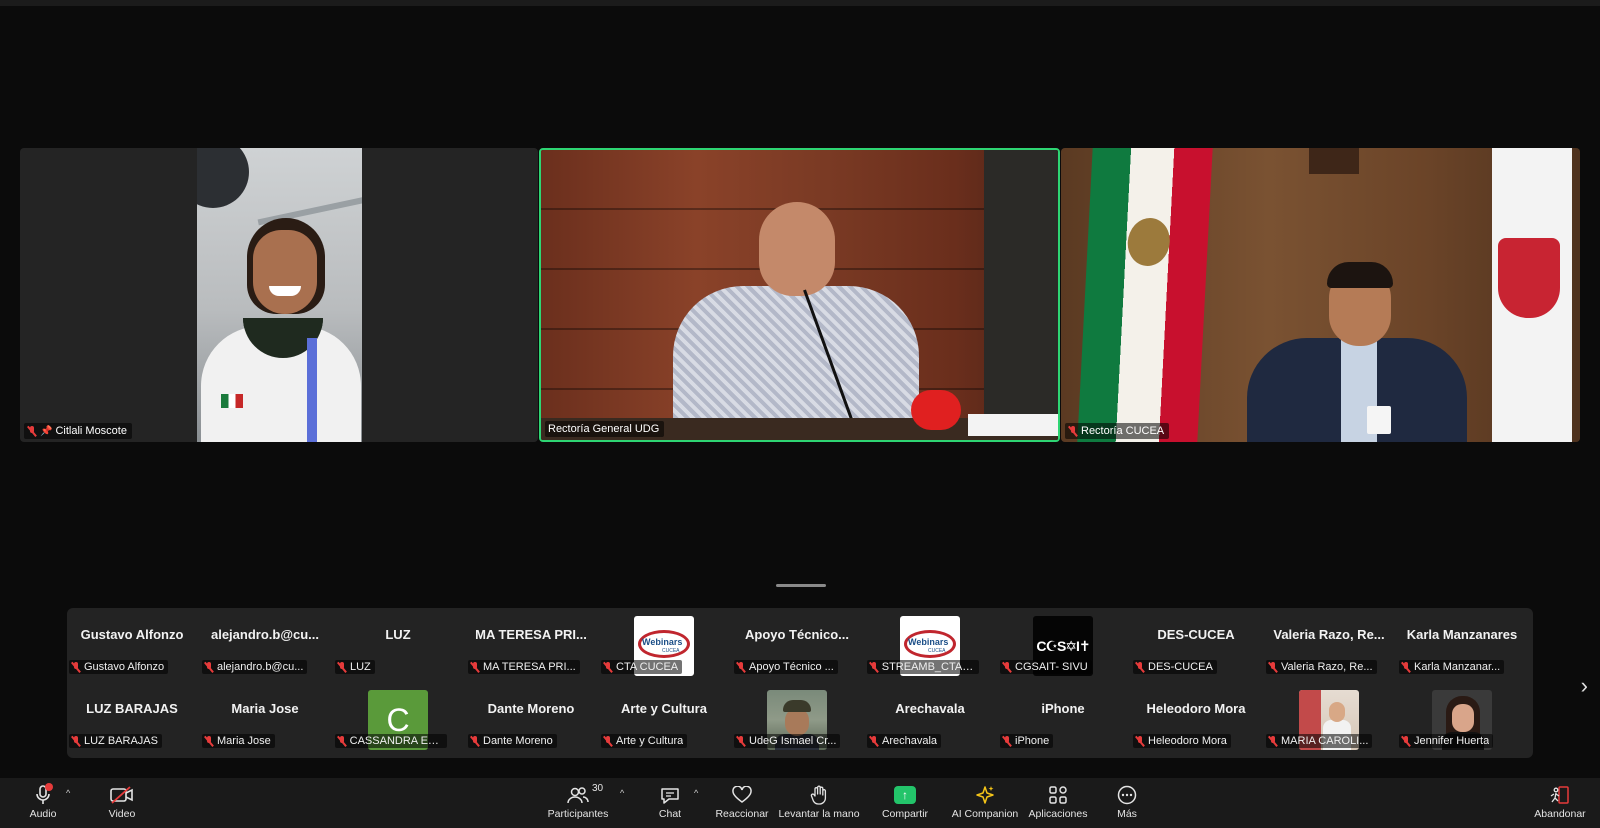 This screenshot has width=1600, height=828. Describe the element at coordinates (122, 795) in the screenshot. I see `video-off-icon` at that location.